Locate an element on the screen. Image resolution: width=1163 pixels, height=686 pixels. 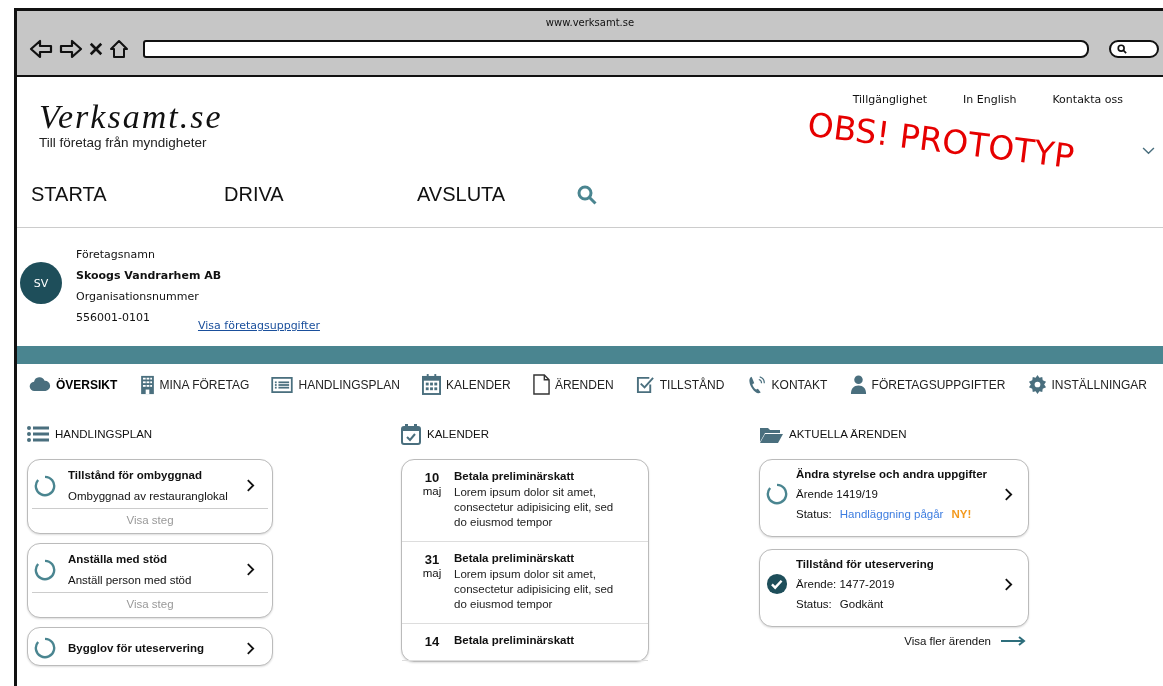
card-subtitle: Ombyggnad av restauranglokal is located at coordinates (148, 496).